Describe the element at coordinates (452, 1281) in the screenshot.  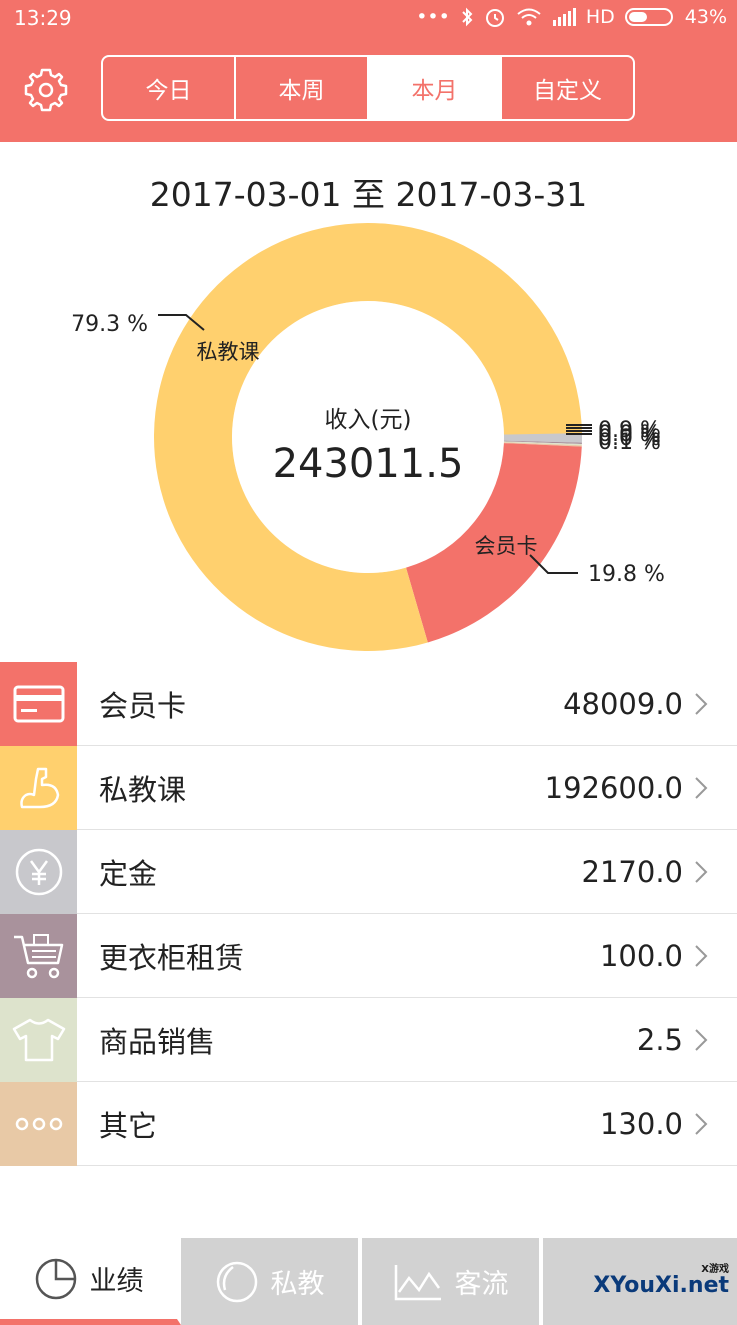
I see `nav-customer-flow: 客流` at that location.